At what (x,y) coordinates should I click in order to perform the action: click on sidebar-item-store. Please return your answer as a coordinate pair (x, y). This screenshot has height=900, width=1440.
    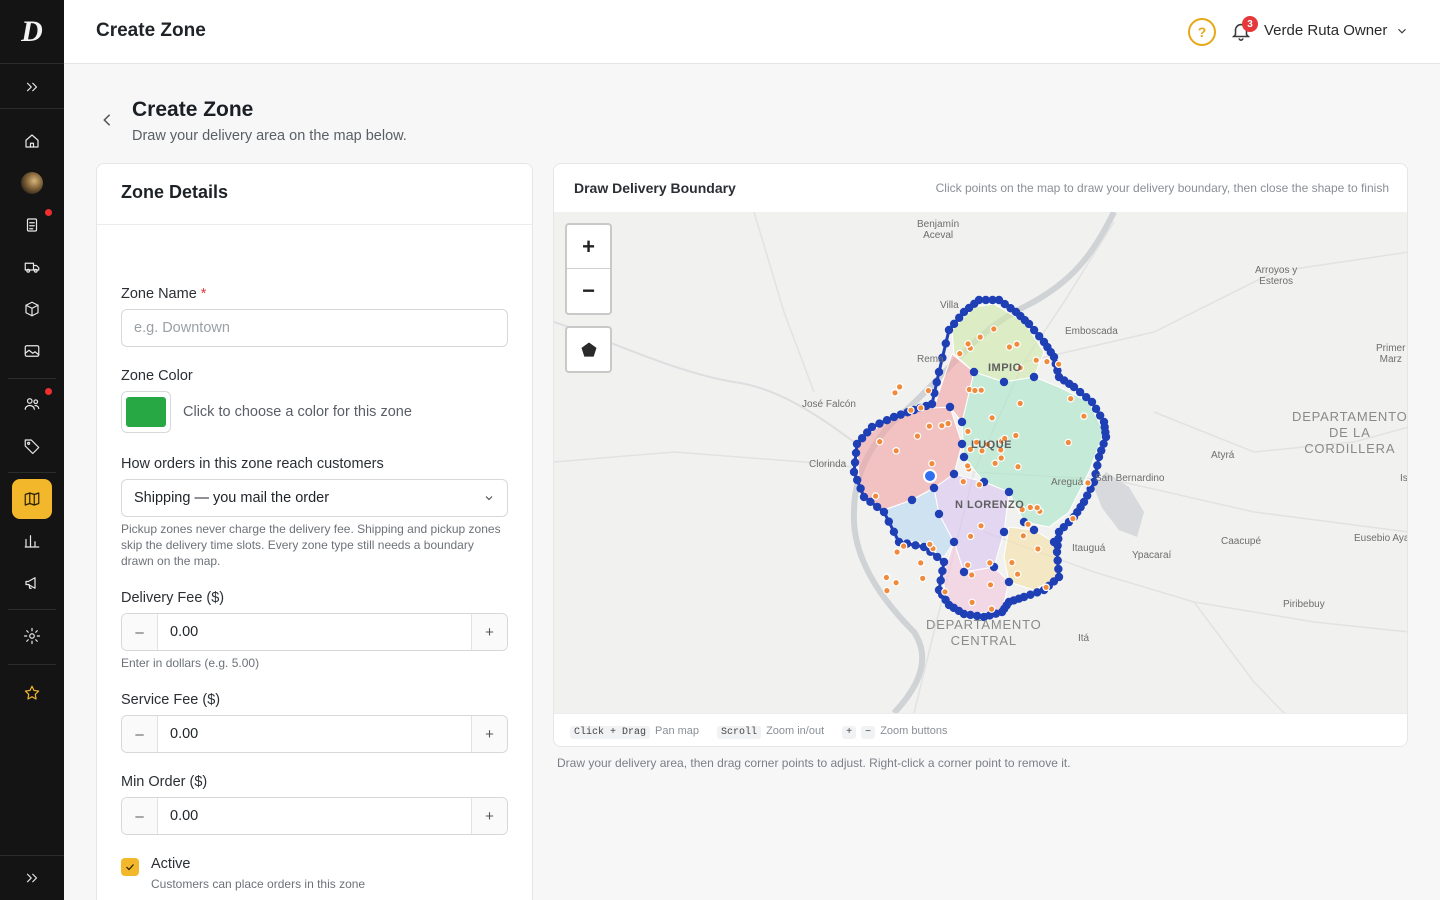
    Looking at the image, I should click on (32, 183).